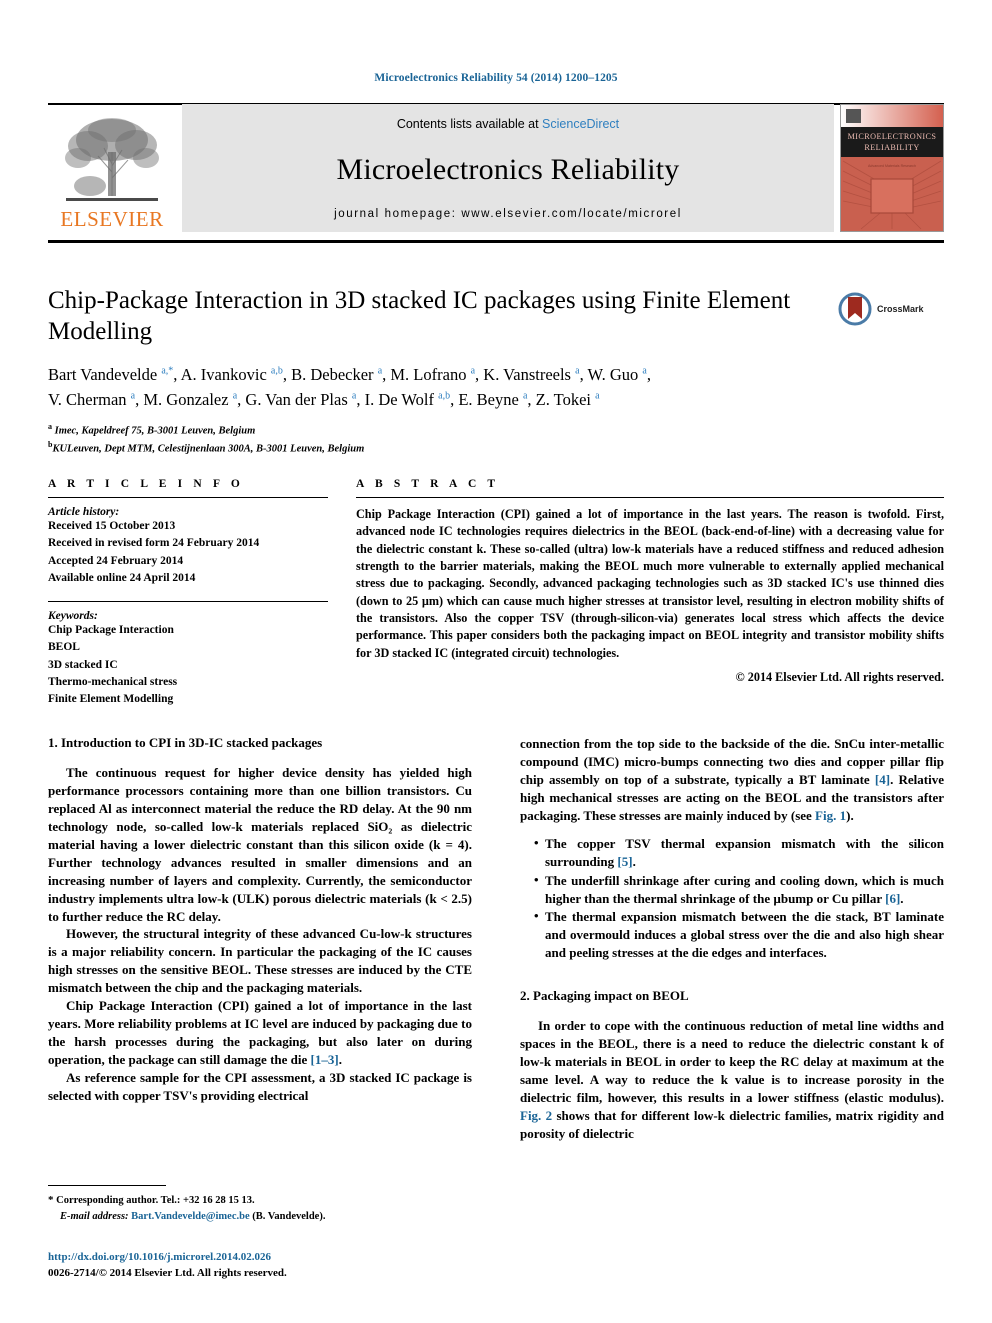 The height and width of the screenshot is (1323, 992). What do you see at coordinates (111, 630) in the screenshot?
I see `keyword-item: Chip Package Interaction` at bounding box center [111, 630].